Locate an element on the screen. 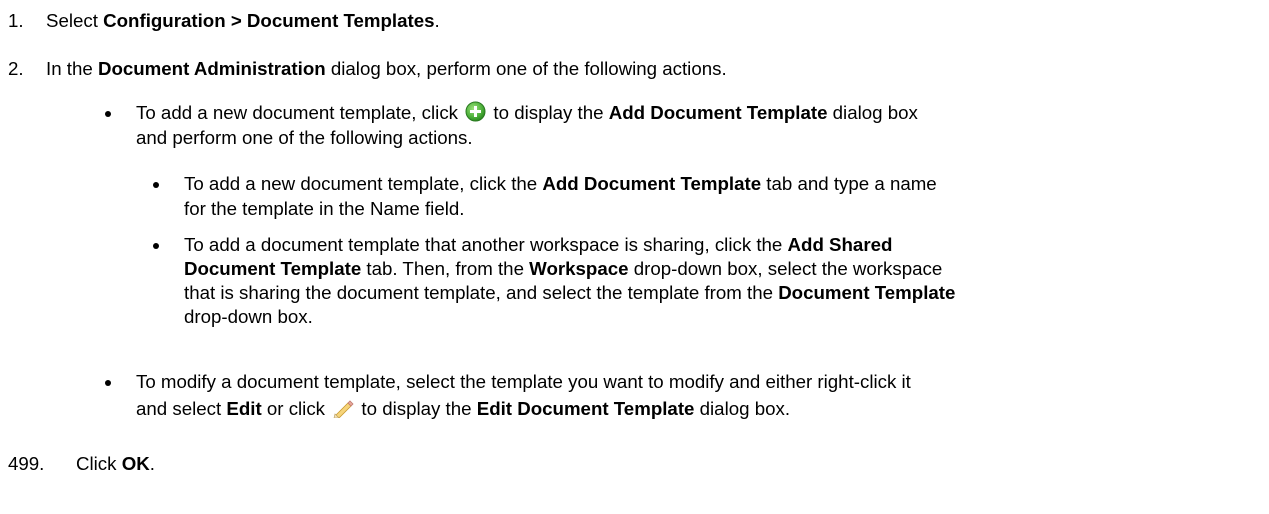 The image size is (1269, 514). step-number: 1. is located at coordinates (16, 20).